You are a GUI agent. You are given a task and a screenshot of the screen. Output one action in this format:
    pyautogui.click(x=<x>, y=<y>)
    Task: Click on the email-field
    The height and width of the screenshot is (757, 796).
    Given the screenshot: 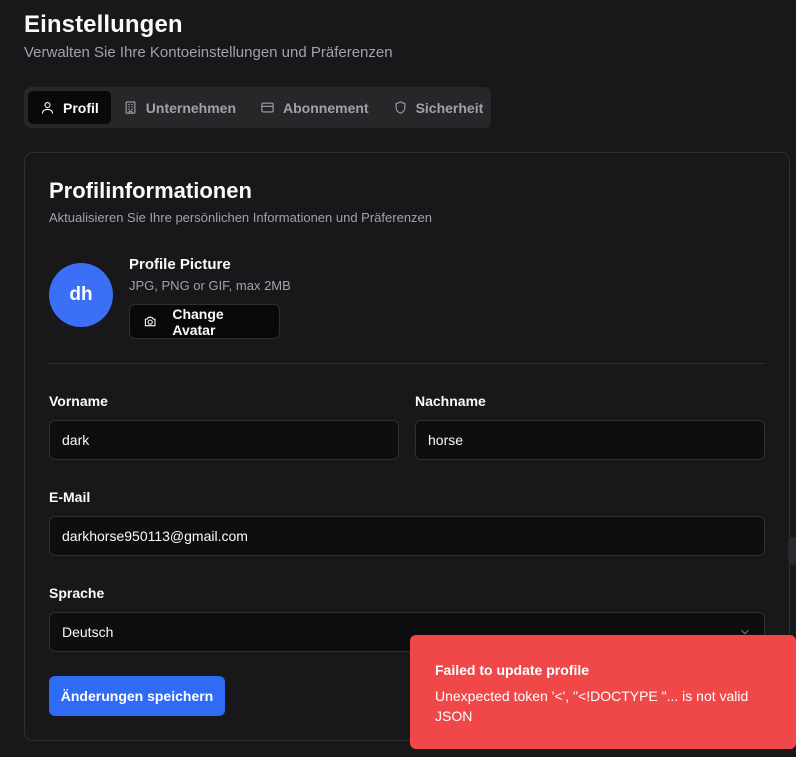 What is the action you would take?
    pyautogui.click(x=407, y=536)
    